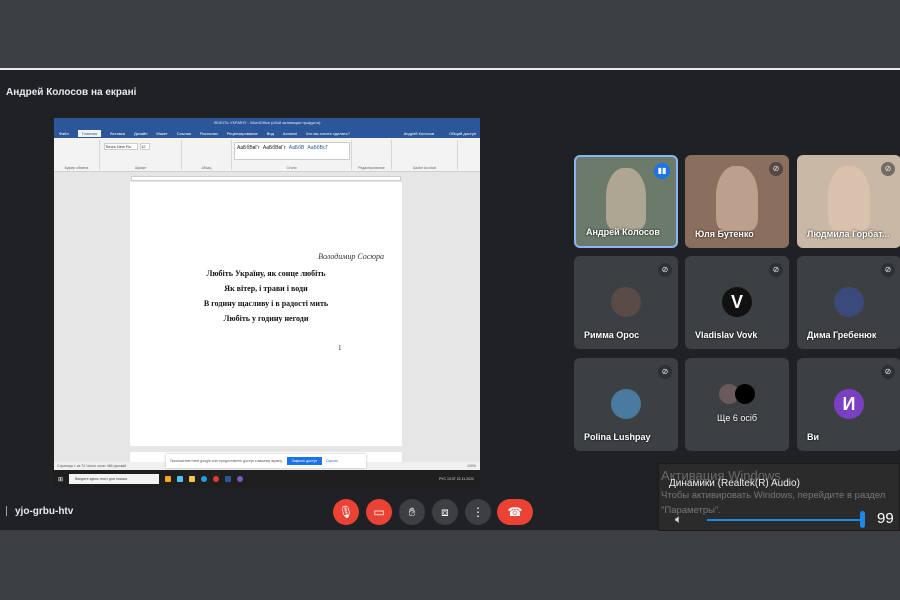 This screenshot has height=600, width=900. I want to click on raise-hand-button: ✋︎, so click(412, 512).